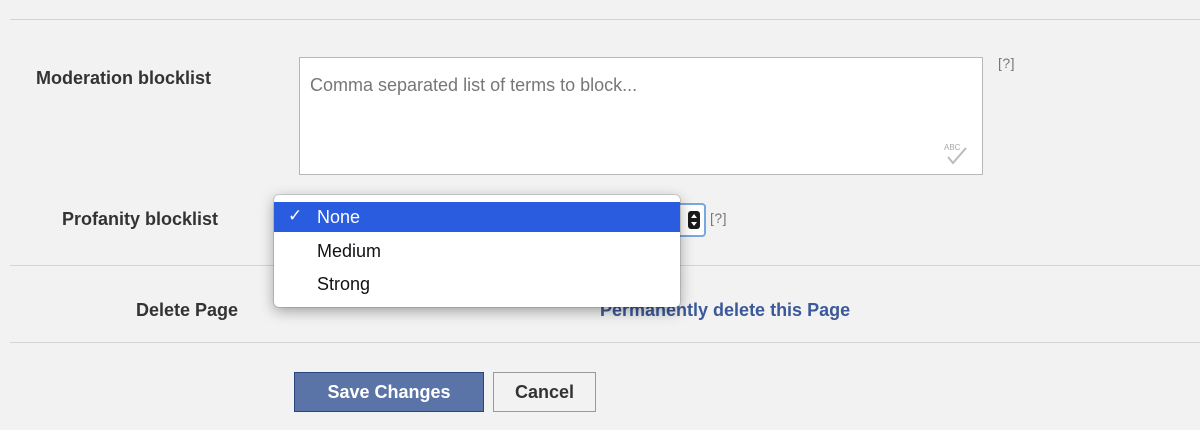 The width and height of the screenshot is (1200, 430). What do you see at coordinates (605, 19) in the screenshot?
I see `divider-top` at bounding box center [605, 19].